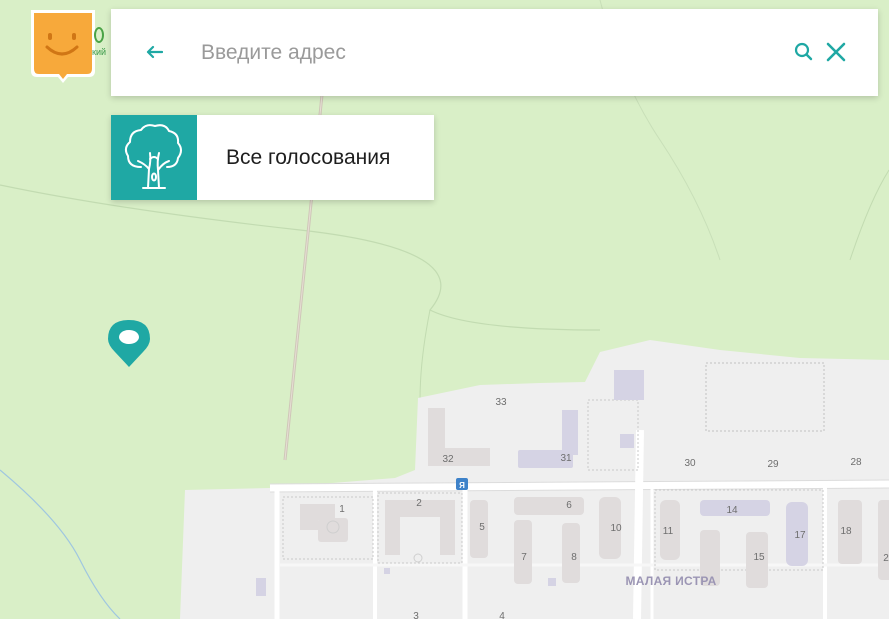 The width and height of the screenshot is (889, 619). I want to click on search-icon, so click(803, 51).